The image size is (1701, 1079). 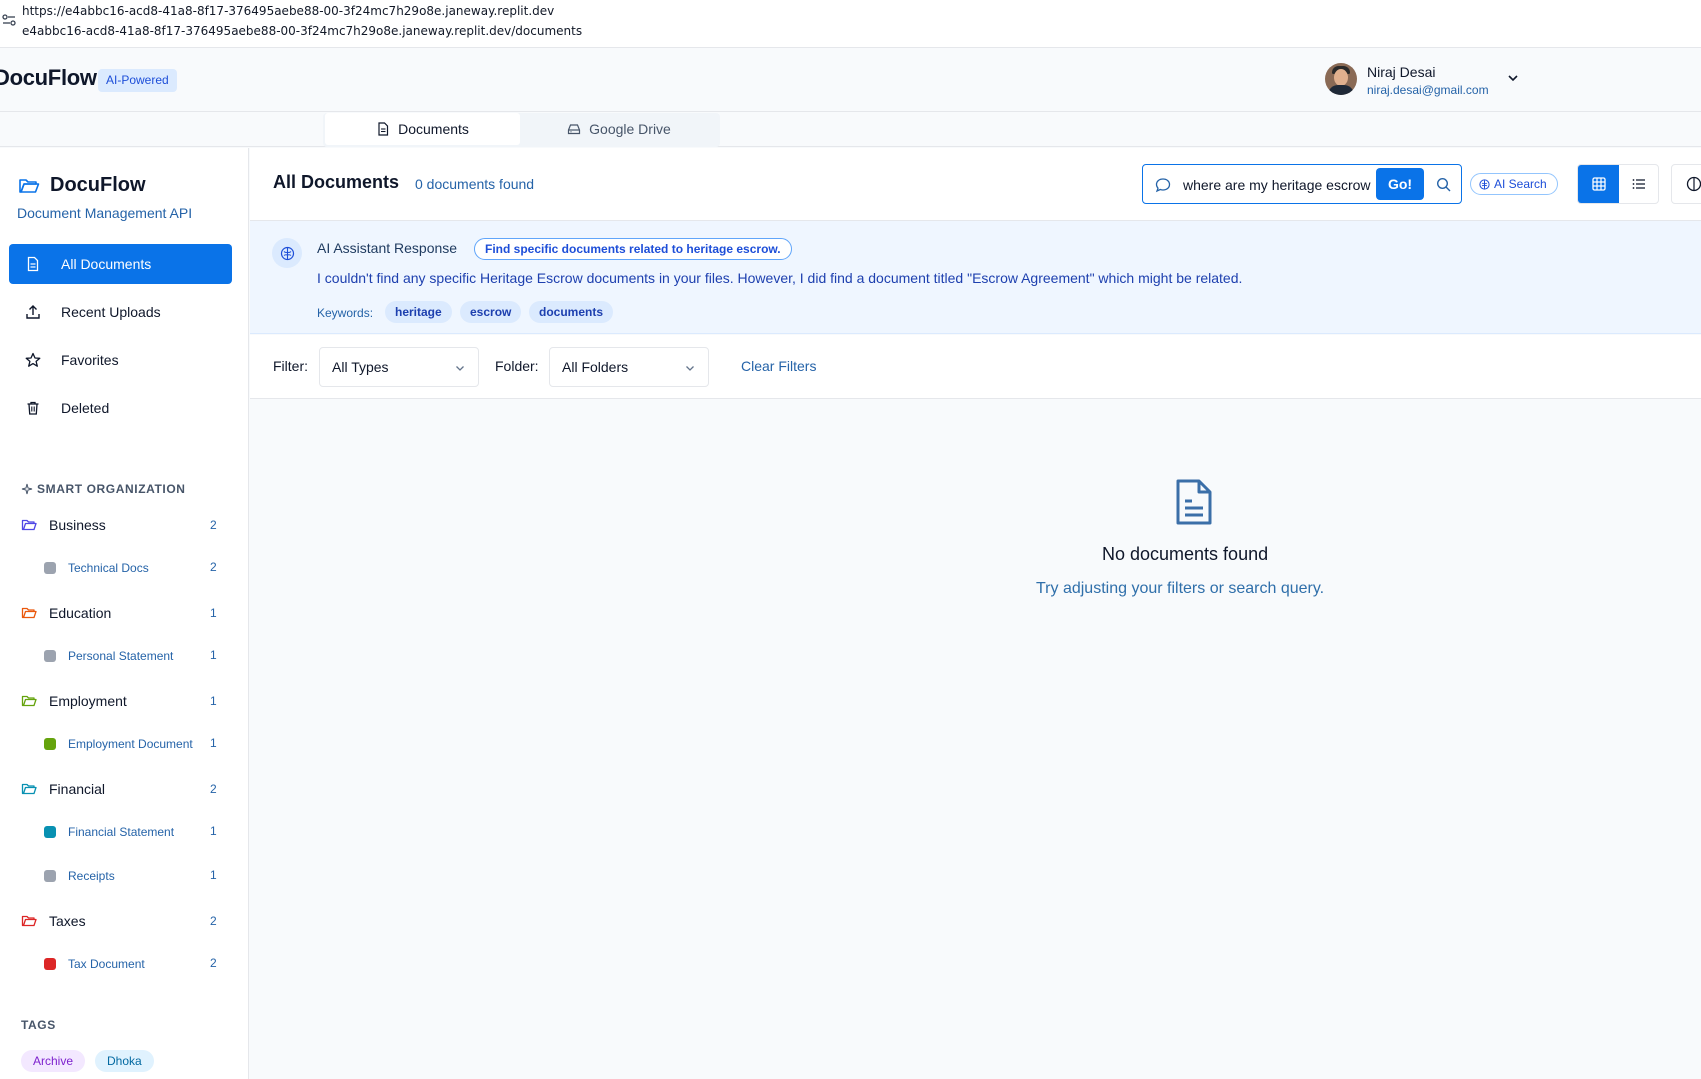 What do you see at coordinates (433, 129) in the screenshot?
I see `tab-documents-label: Documents` at bounding box center [433, 129].